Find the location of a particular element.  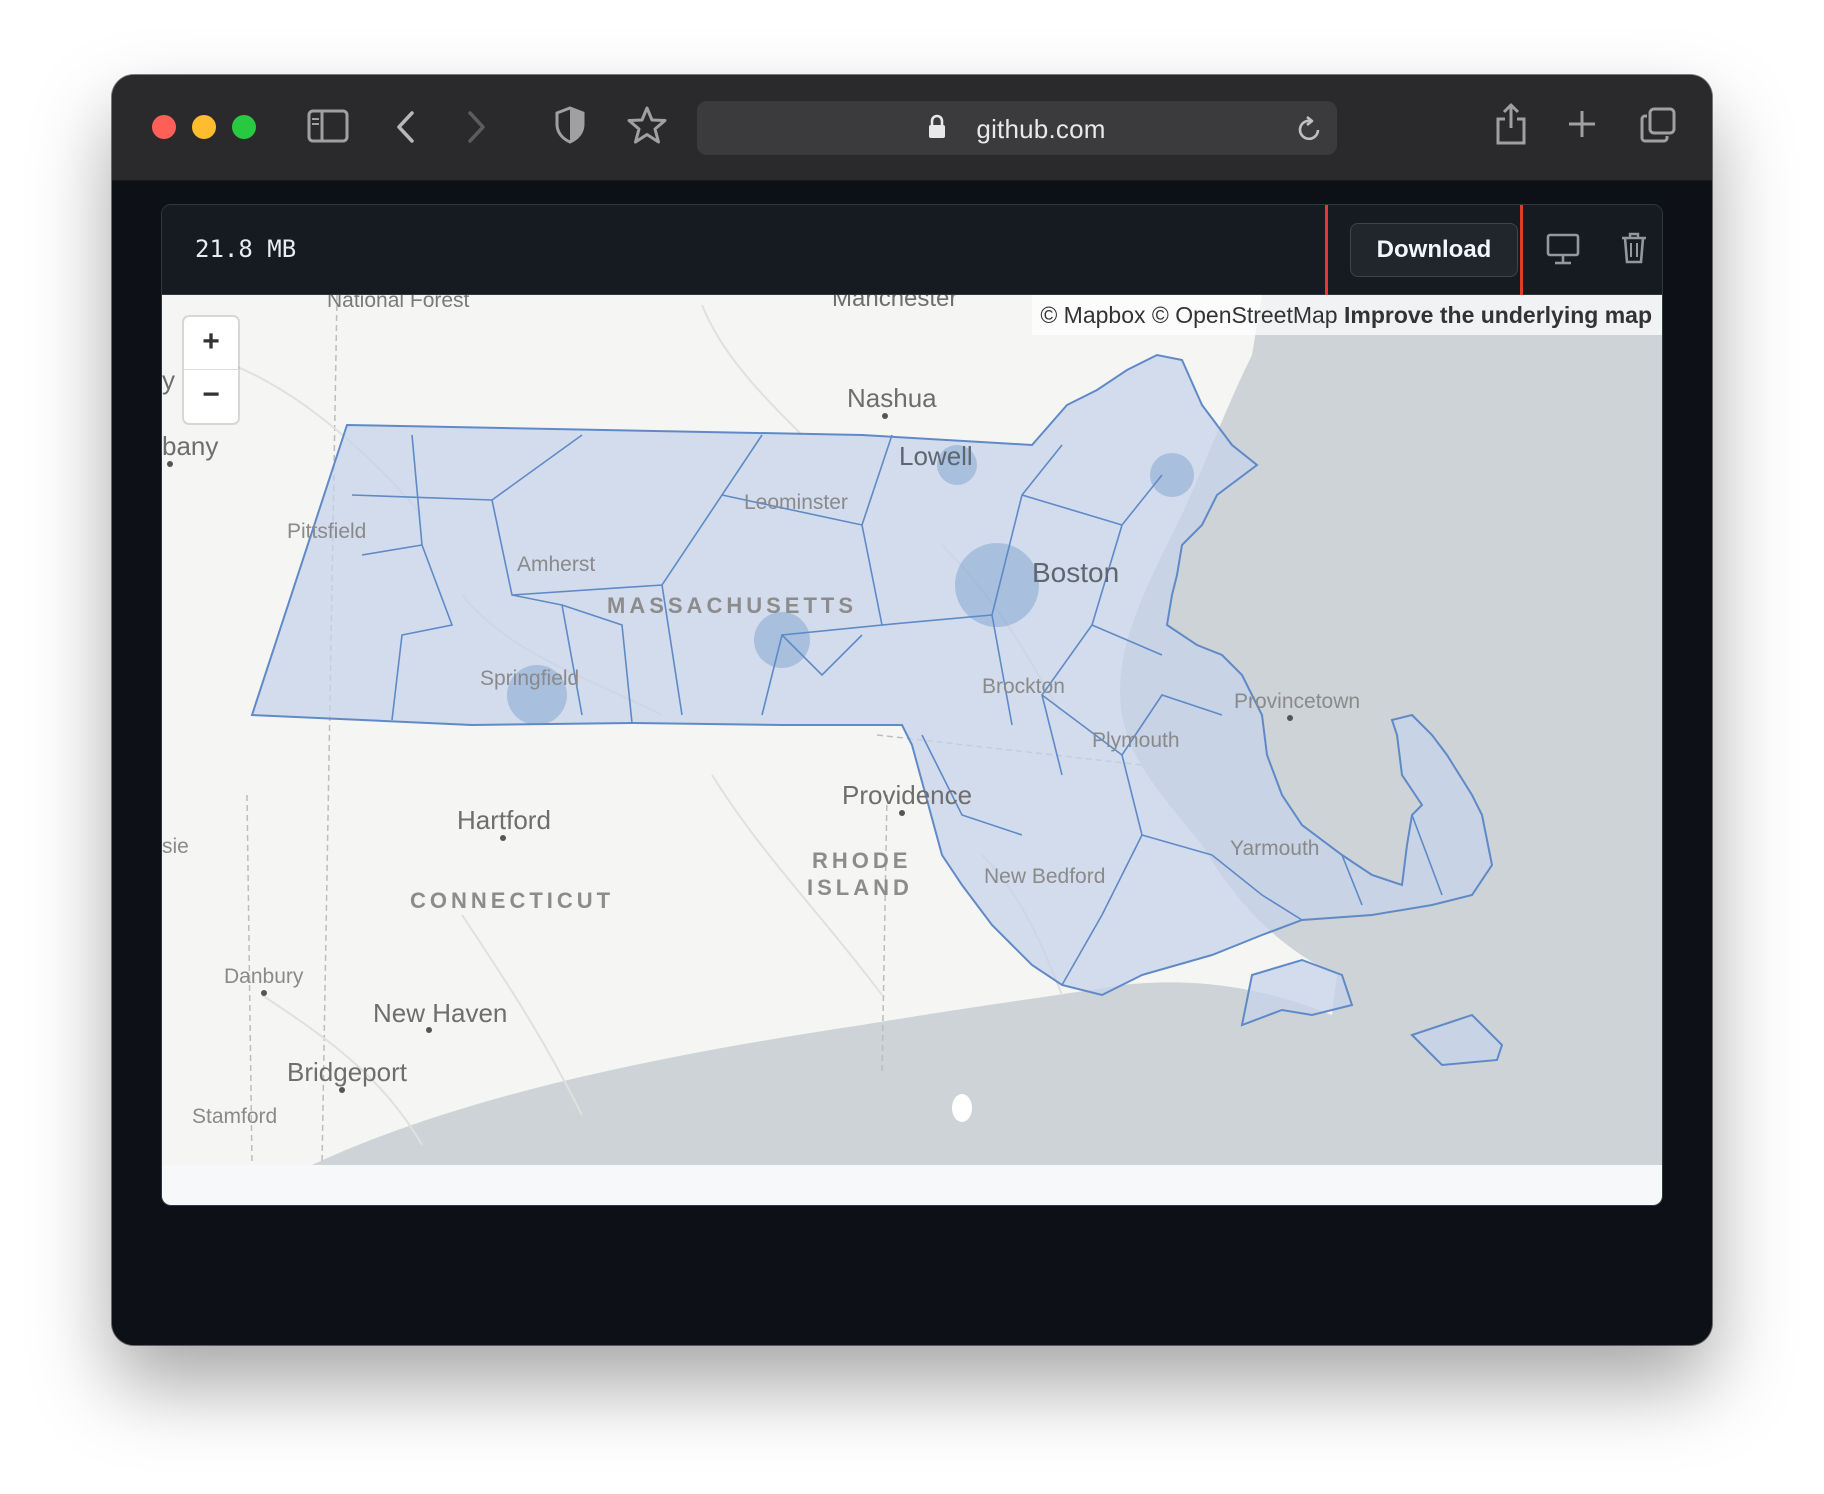

zoom-controls: + − is located at coordinates (211, 370).